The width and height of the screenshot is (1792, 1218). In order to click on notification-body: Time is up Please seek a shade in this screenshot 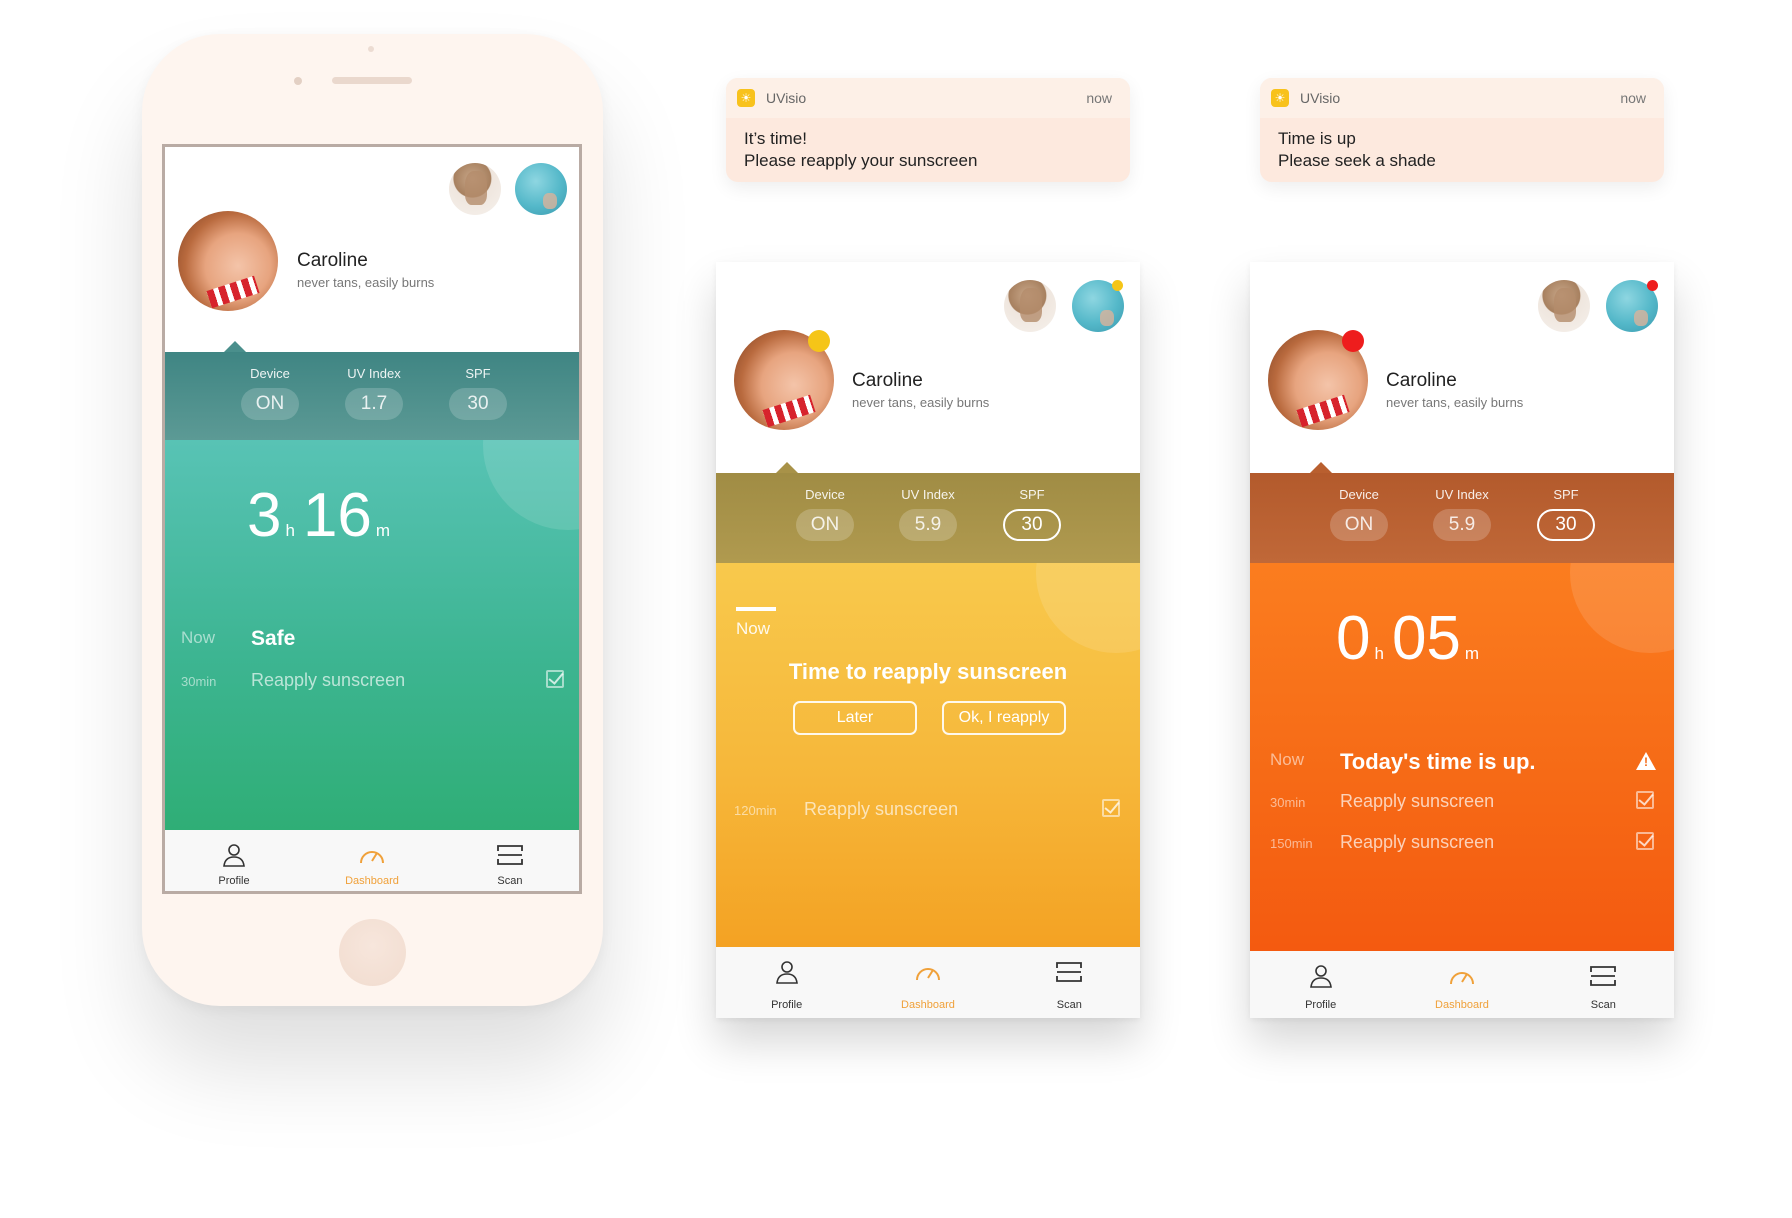, I will do `click(1462, 150)`.